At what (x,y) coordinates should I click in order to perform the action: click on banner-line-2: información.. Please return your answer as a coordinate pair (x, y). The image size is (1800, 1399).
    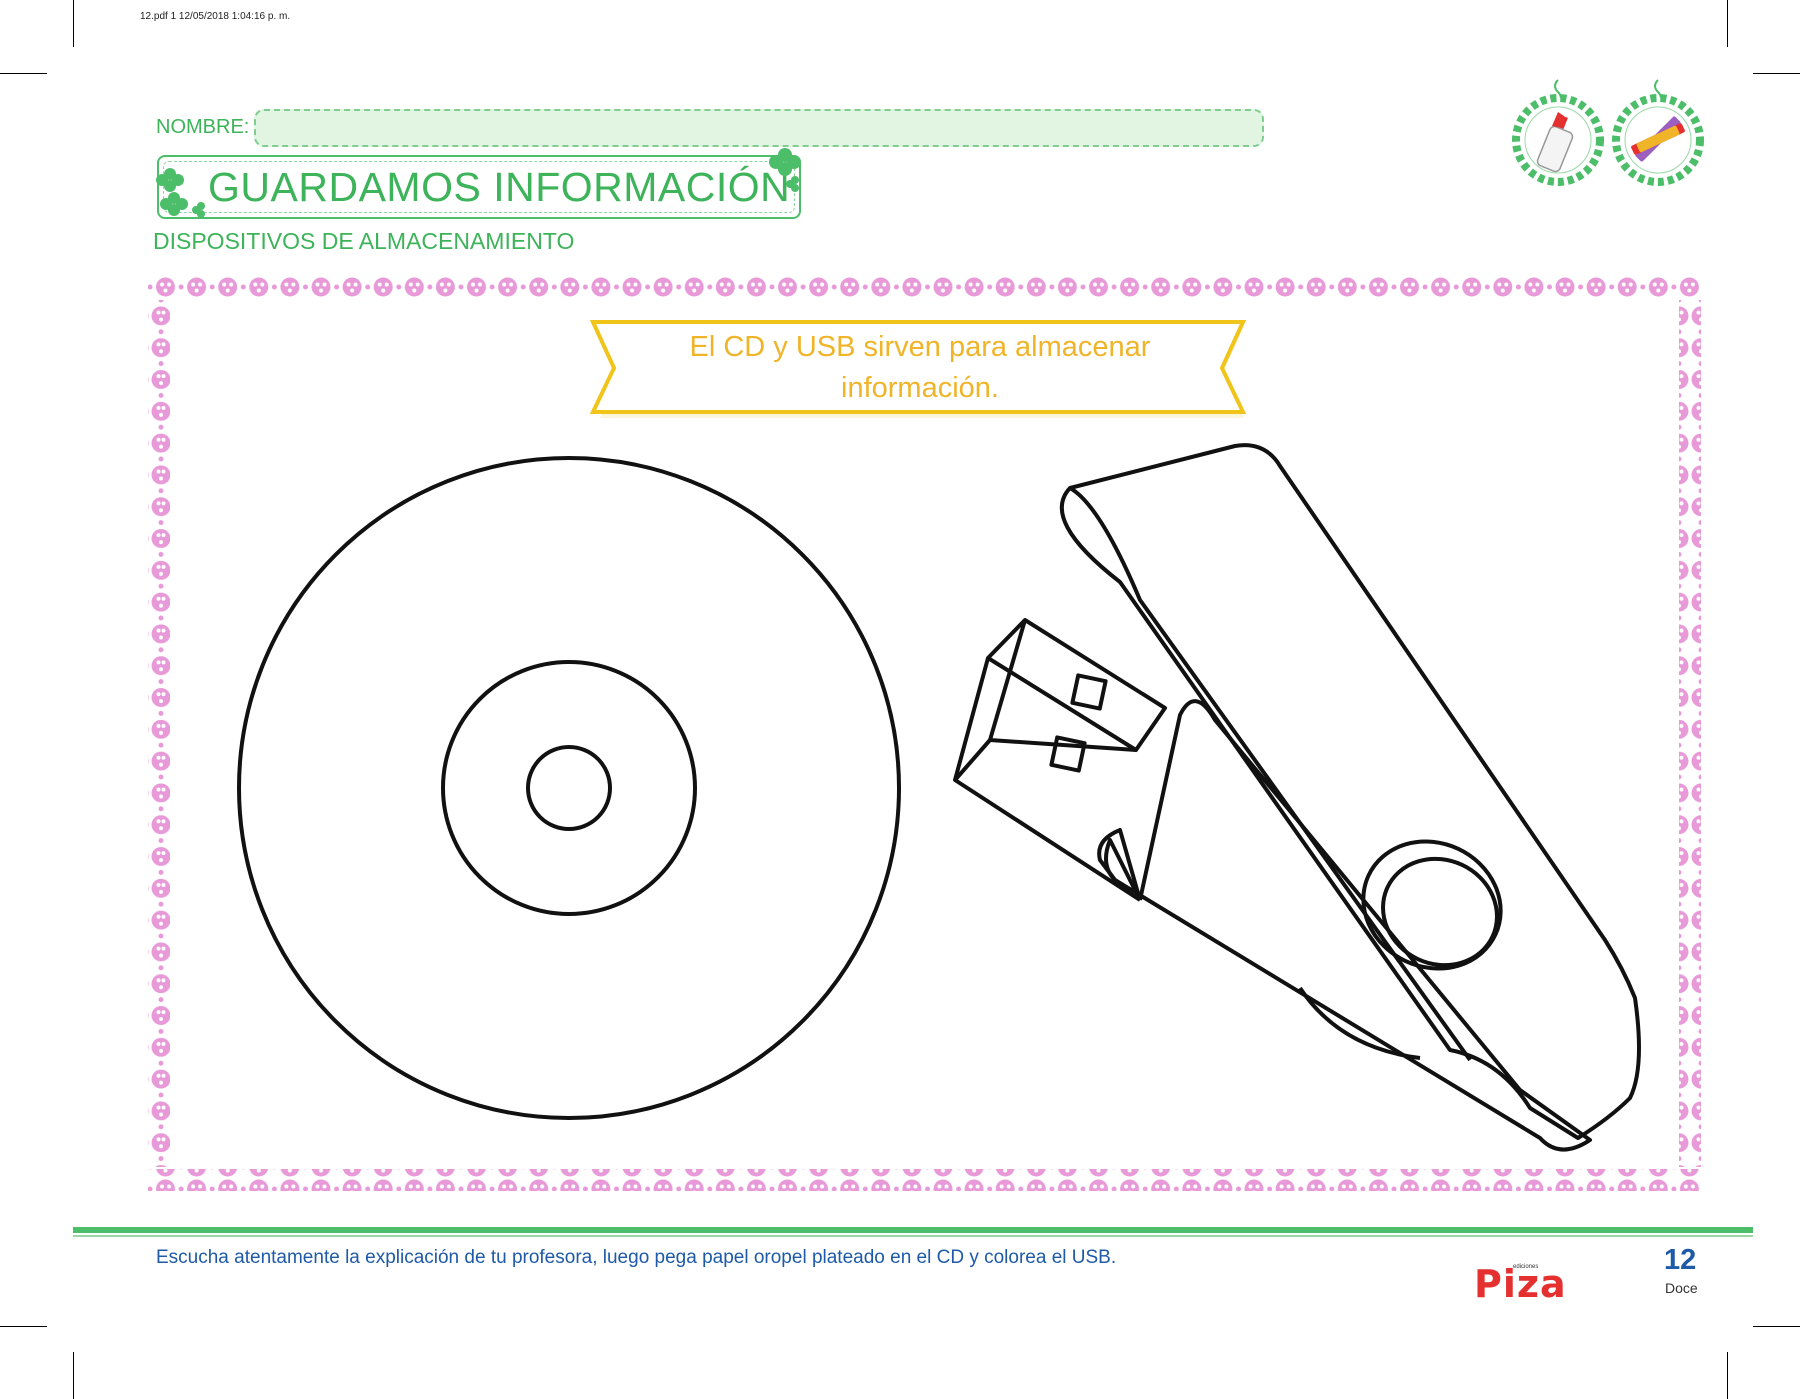
    Looking at the image, I should click on (920, 388).